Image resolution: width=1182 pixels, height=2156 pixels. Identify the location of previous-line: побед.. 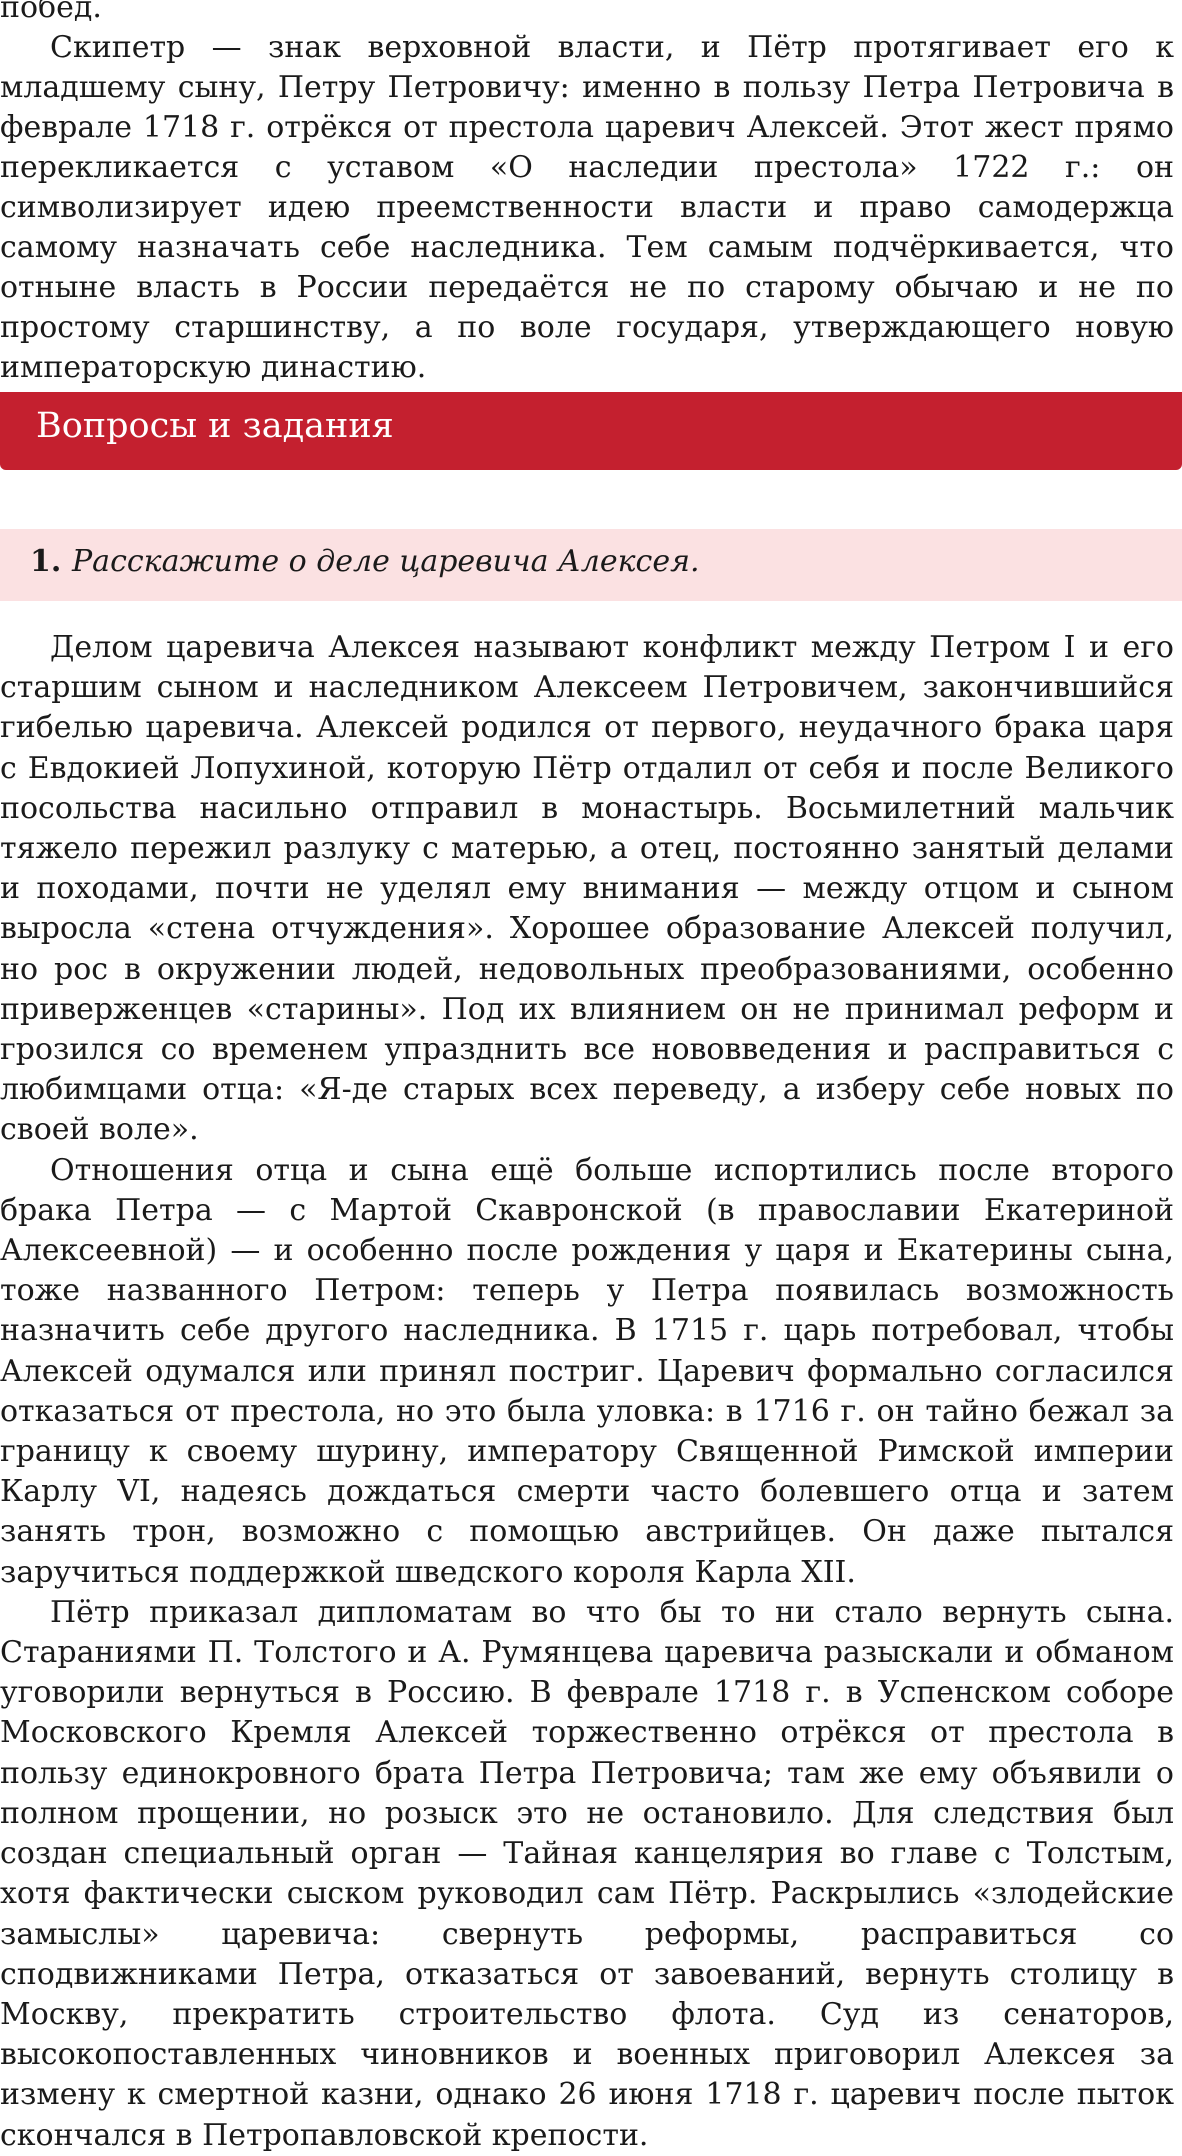
(51, 12).